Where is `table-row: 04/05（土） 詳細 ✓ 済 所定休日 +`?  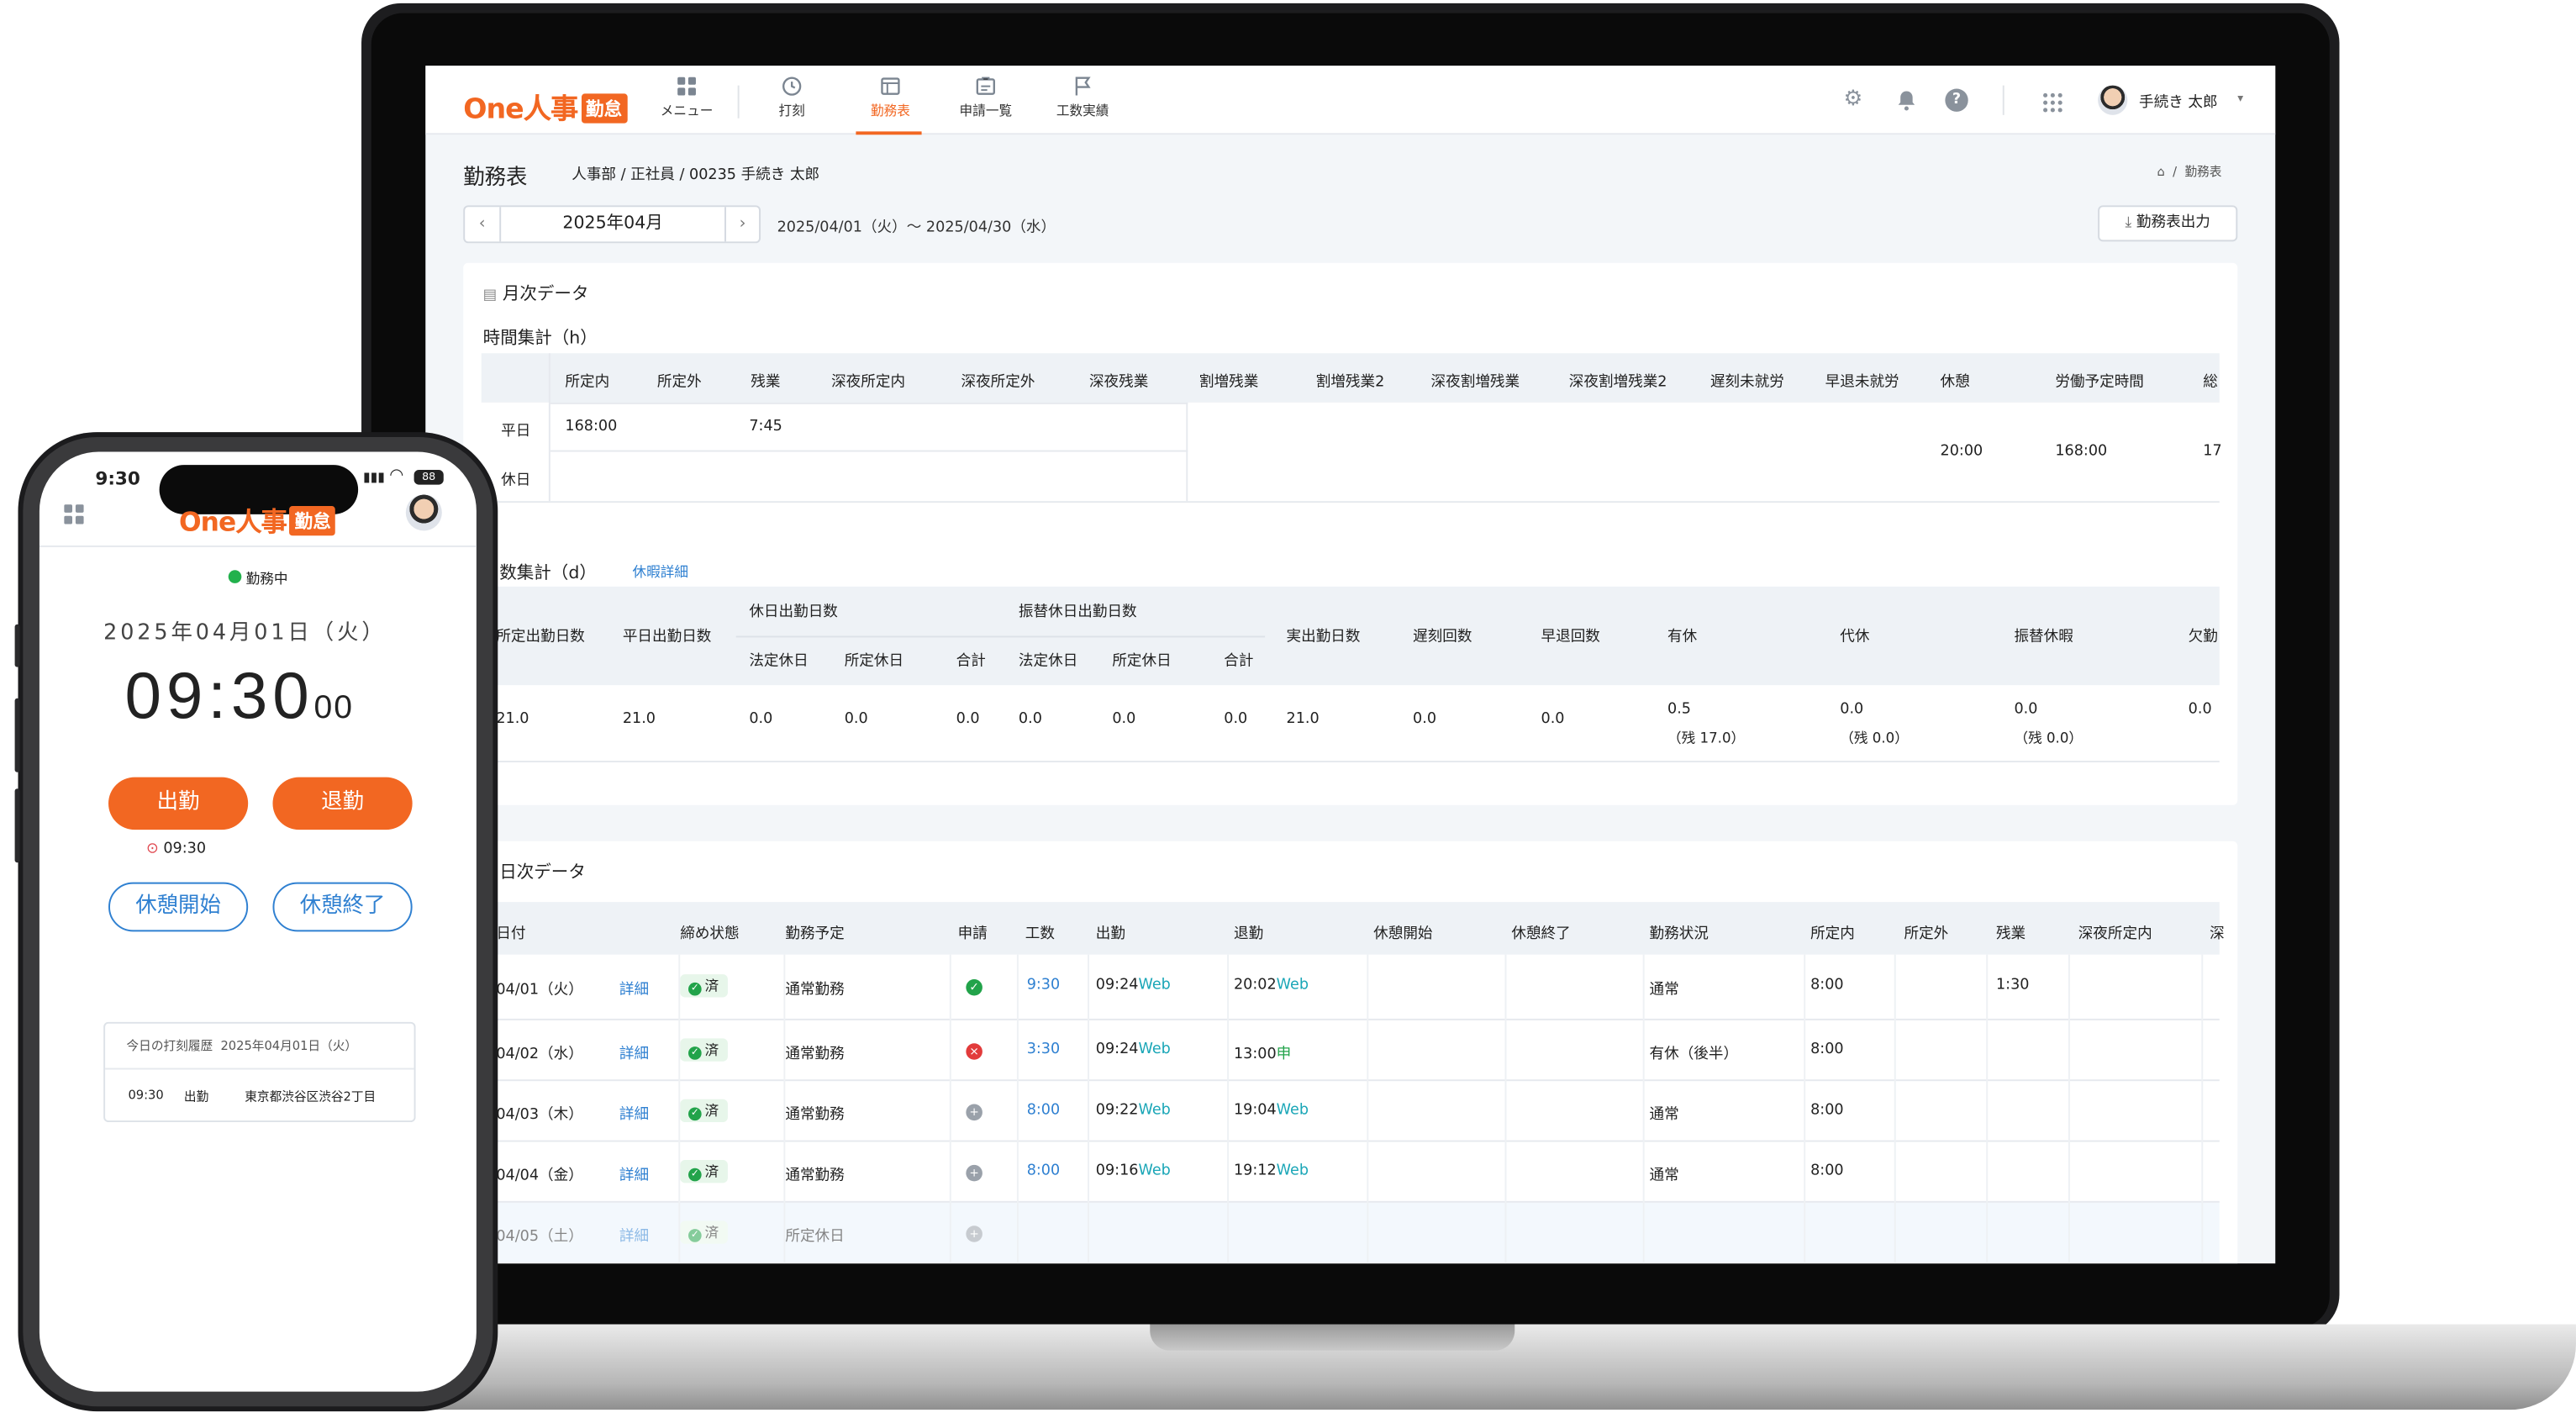
table-row: 04/05（土） 詳細 ✓ 済 所定休日 + is located at coordinates (1341, 1233).